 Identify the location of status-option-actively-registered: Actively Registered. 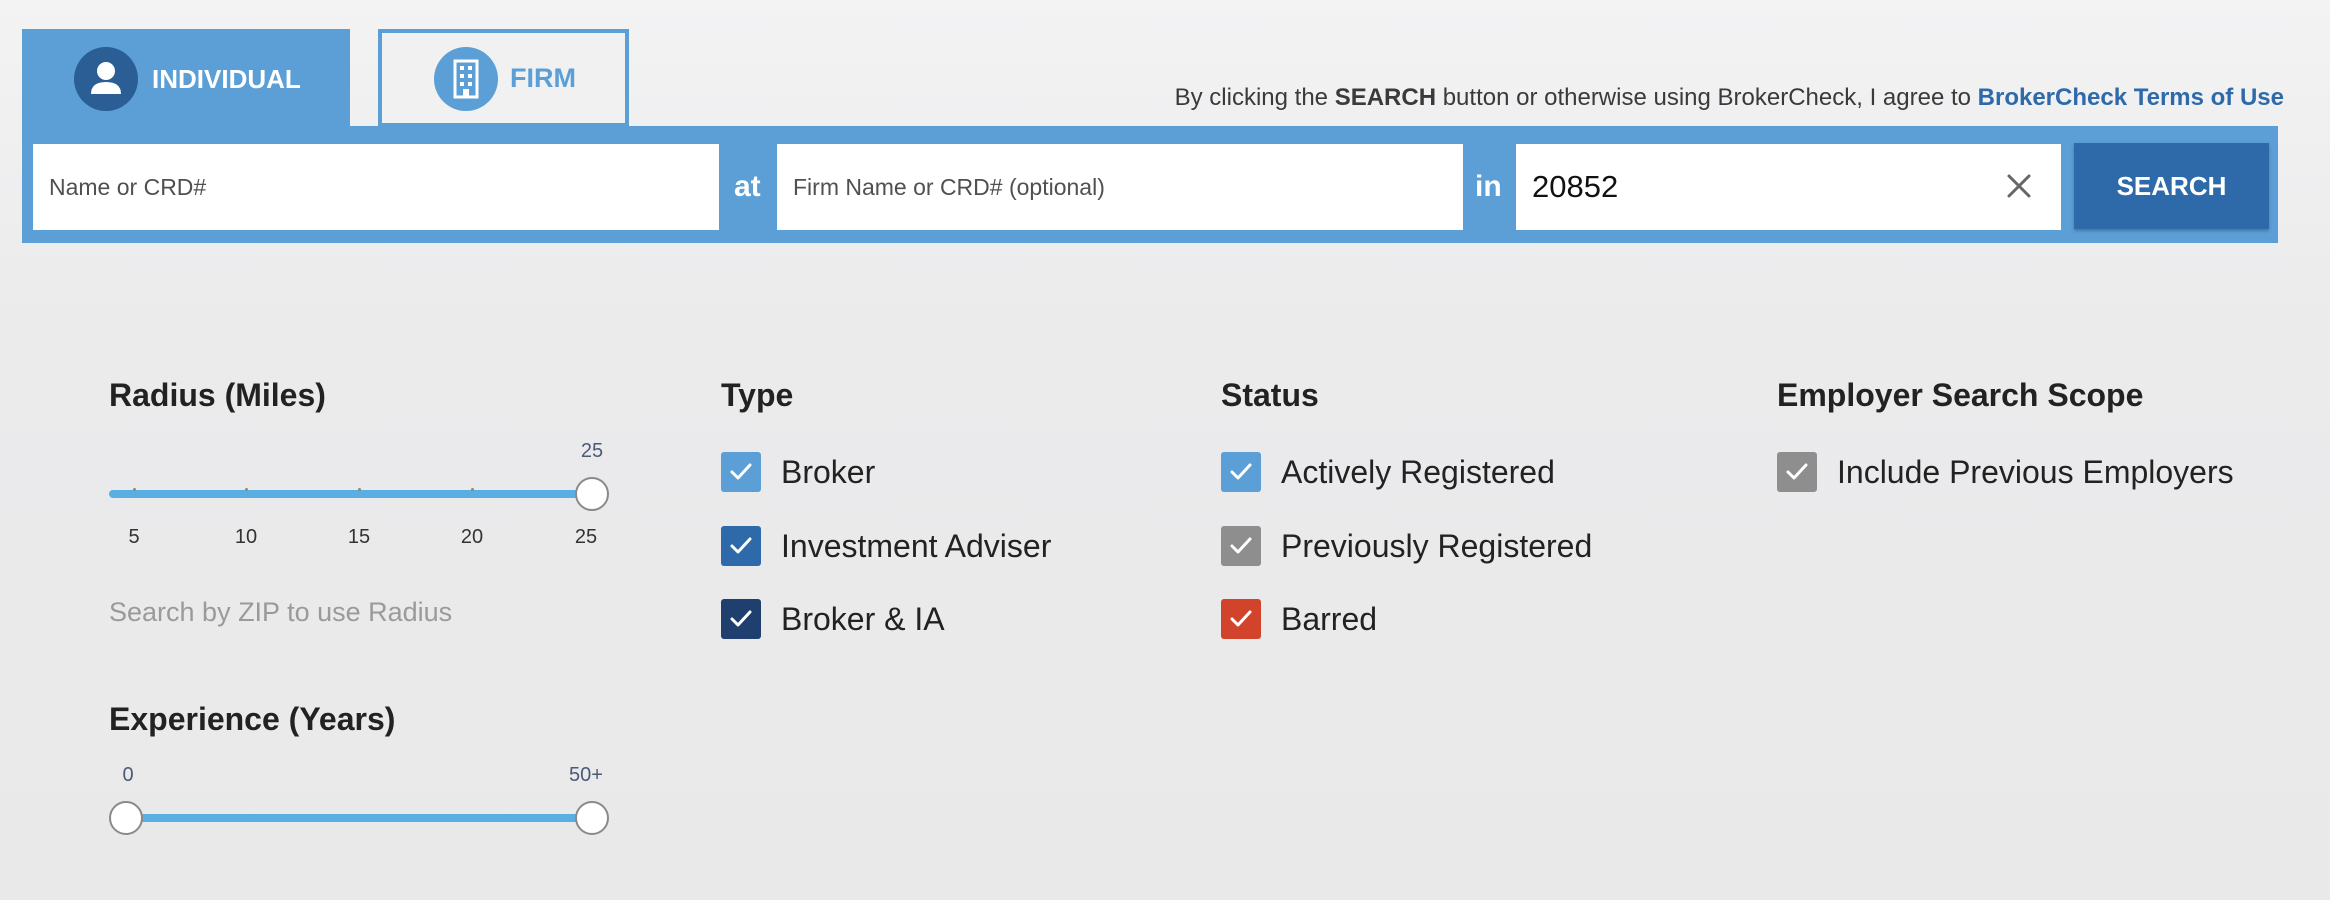
(1406, 472).